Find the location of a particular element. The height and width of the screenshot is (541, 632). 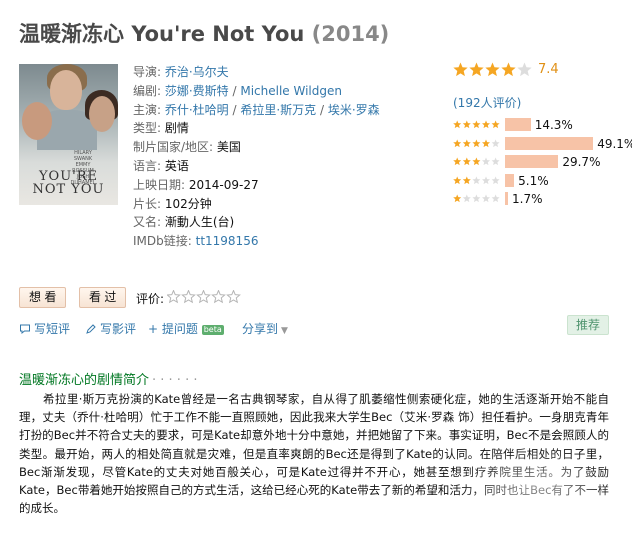

ask-question-label: + 提问题 is located at coordinates (173, 329).